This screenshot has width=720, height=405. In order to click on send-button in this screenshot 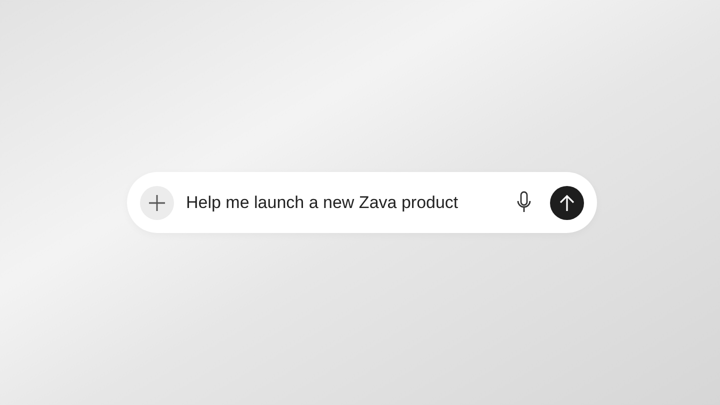, I will do `click(567, 203)`.